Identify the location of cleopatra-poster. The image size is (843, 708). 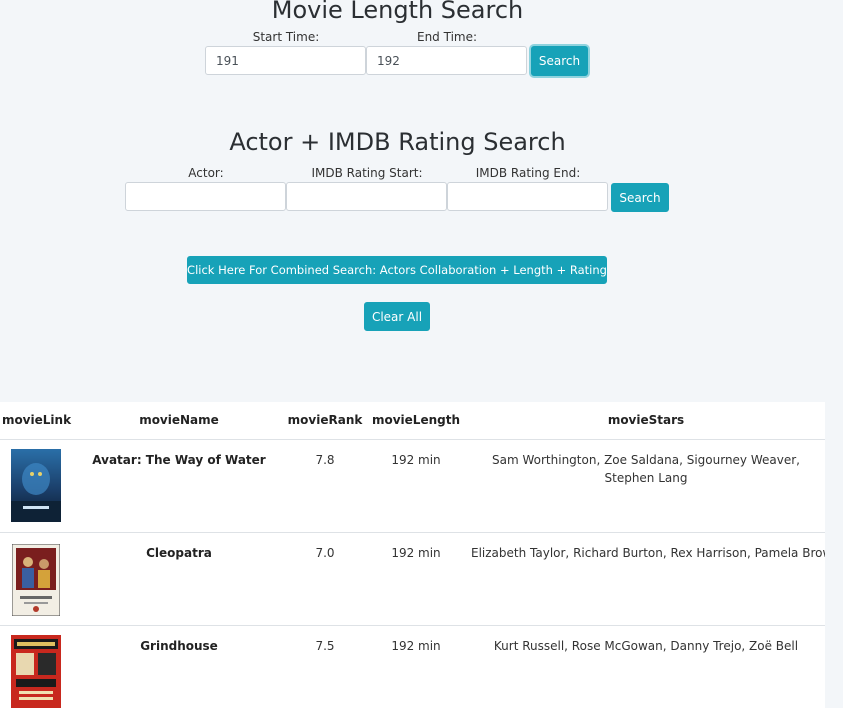
(36, 579).